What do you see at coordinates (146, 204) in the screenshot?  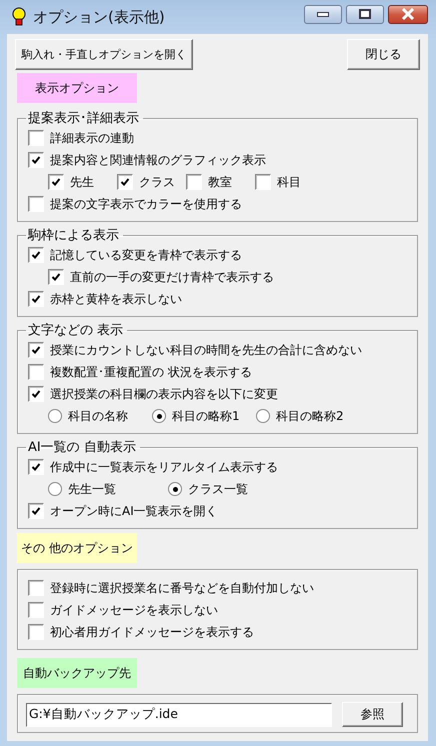 I see `checkbox-label: 提案の文字表示でカラーを使用する` at bounding box center [146, 204].